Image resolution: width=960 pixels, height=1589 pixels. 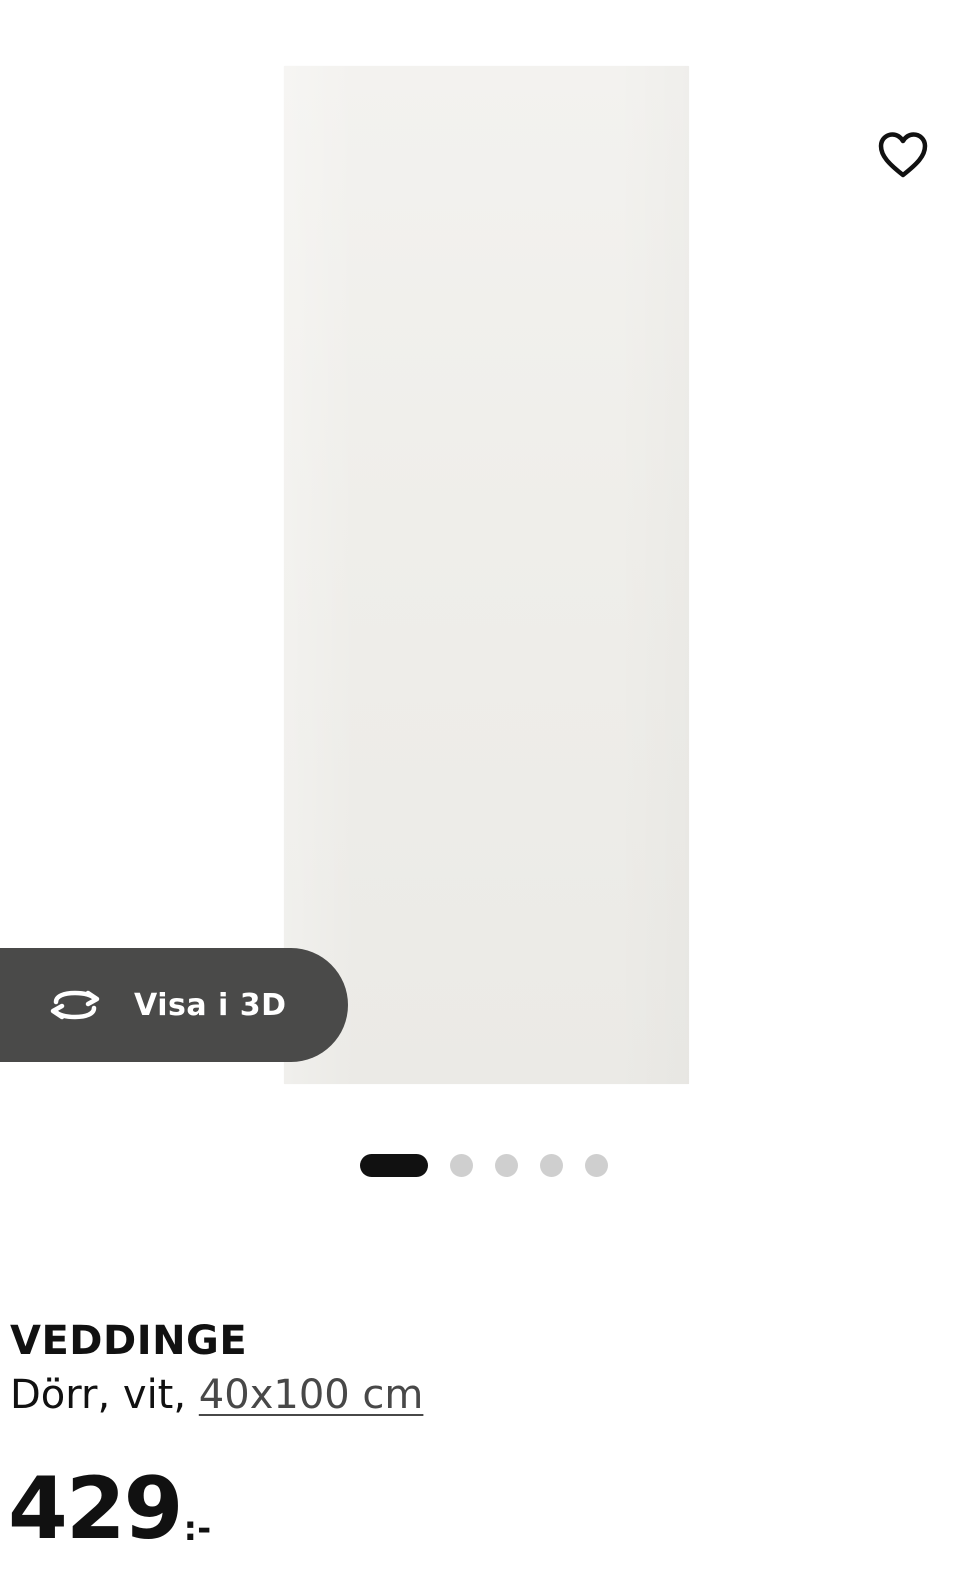 I want to click on product-type-label: Dörr, vit,, so click(x=104, y=1395).